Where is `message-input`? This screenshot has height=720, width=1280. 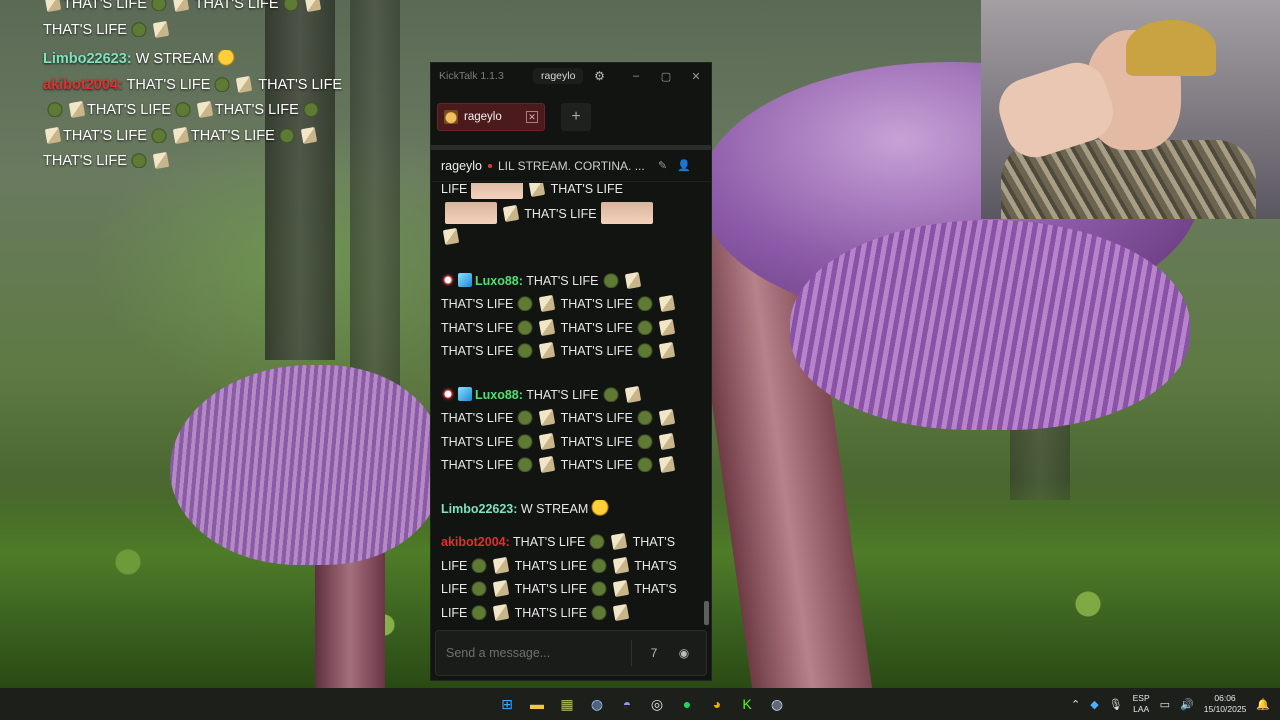 message-input is located at coordinates (536, 653).